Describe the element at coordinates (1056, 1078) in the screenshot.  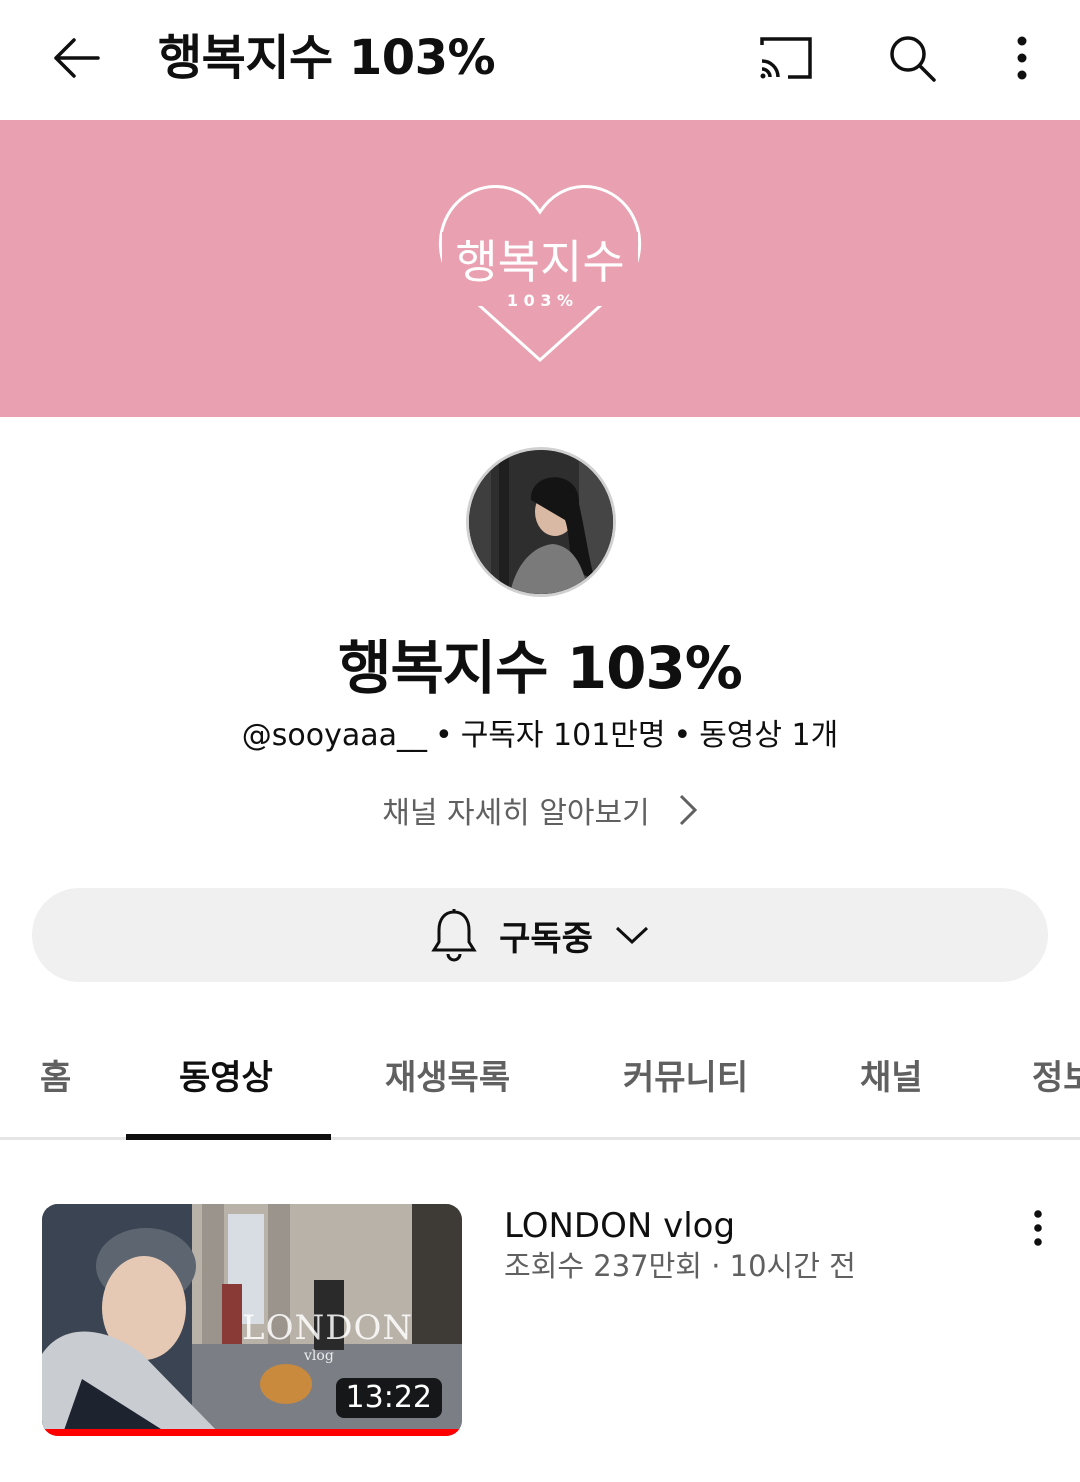
I see `tab-about: 정보` at that location.